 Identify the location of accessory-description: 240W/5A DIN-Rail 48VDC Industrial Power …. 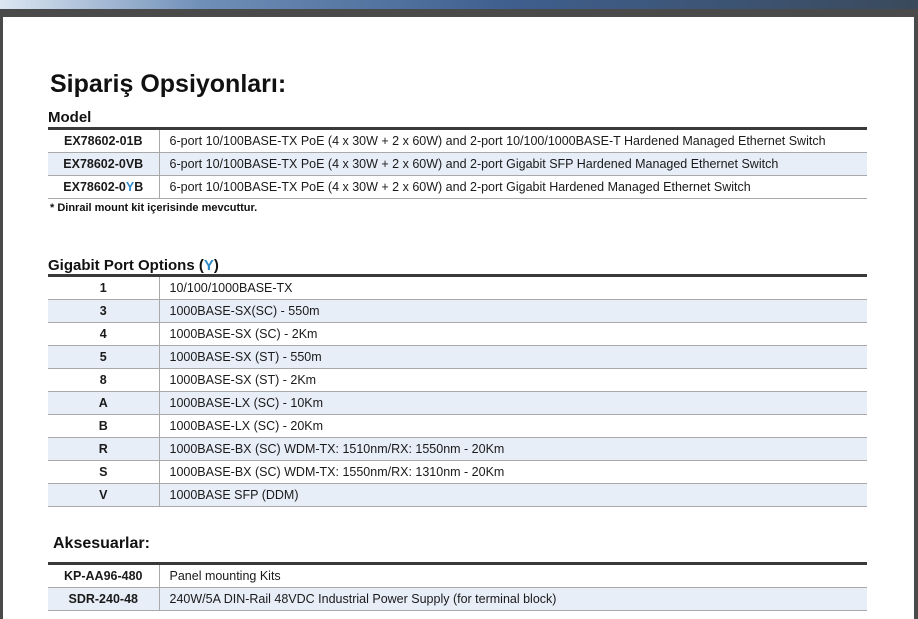
(513, 599).